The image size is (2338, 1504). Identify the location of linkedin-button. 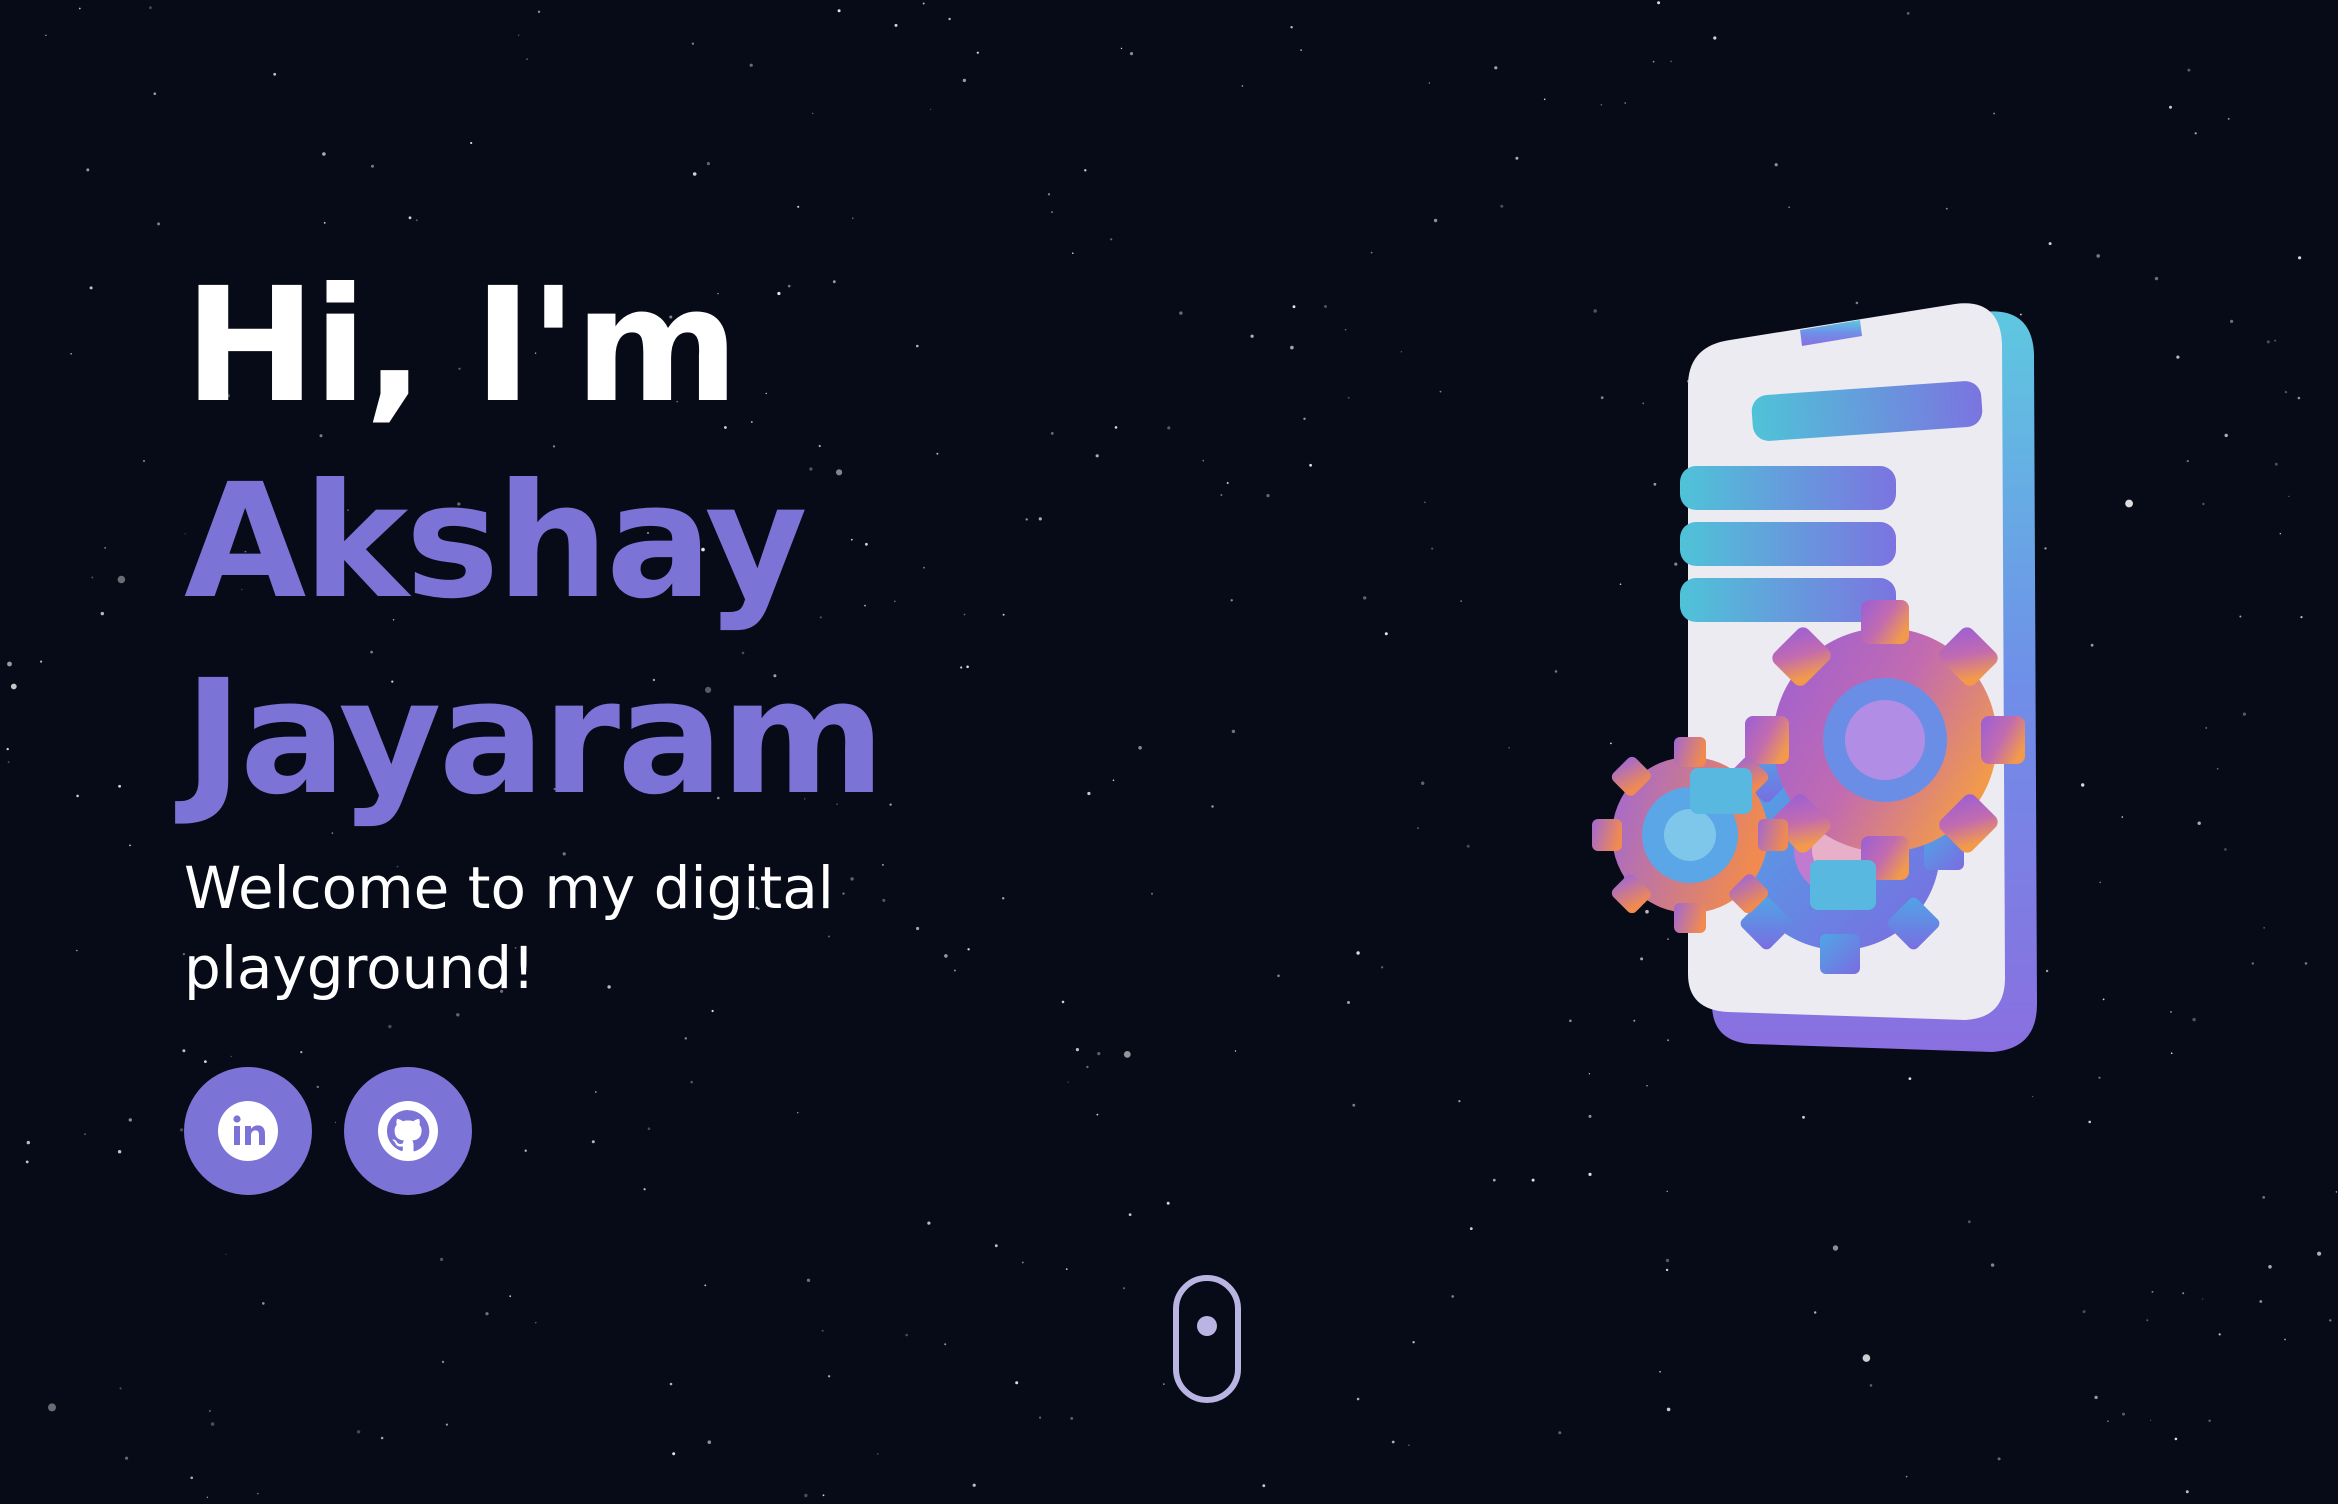
(248, 1131).